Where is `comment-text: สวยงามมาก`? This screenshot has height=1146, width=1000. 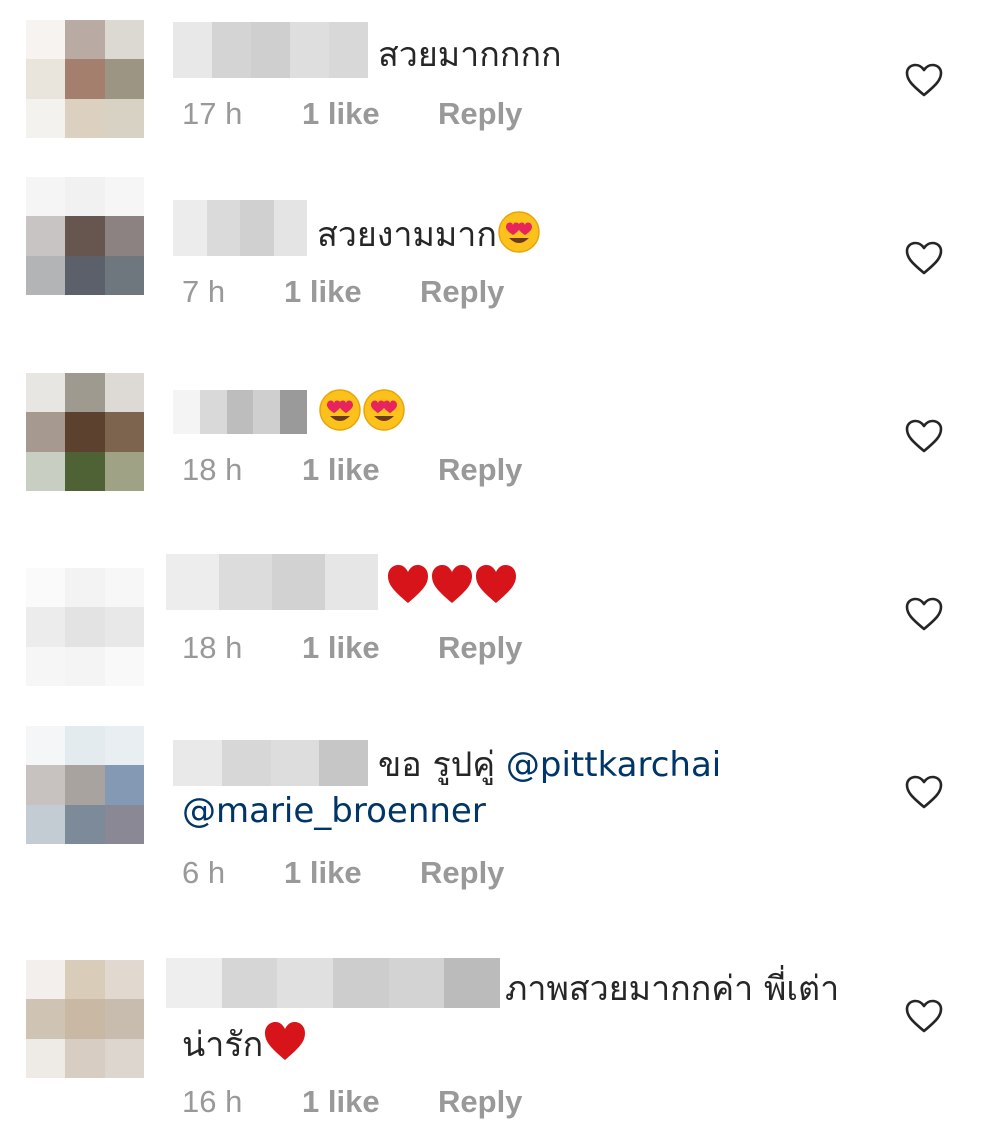 comment-text: สวยงามมาก is located at coordinates (429, 234).